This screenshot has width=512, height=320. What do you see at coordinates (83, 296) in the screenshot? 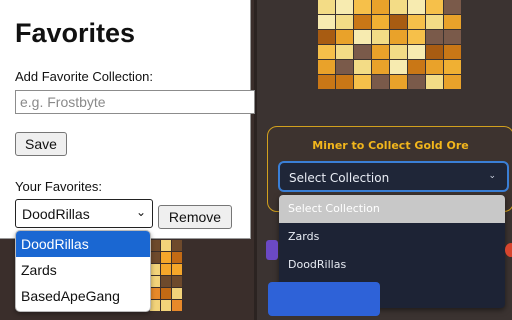
I see `favorite-option: BasedApeGang` at bounding box center [83, 296].